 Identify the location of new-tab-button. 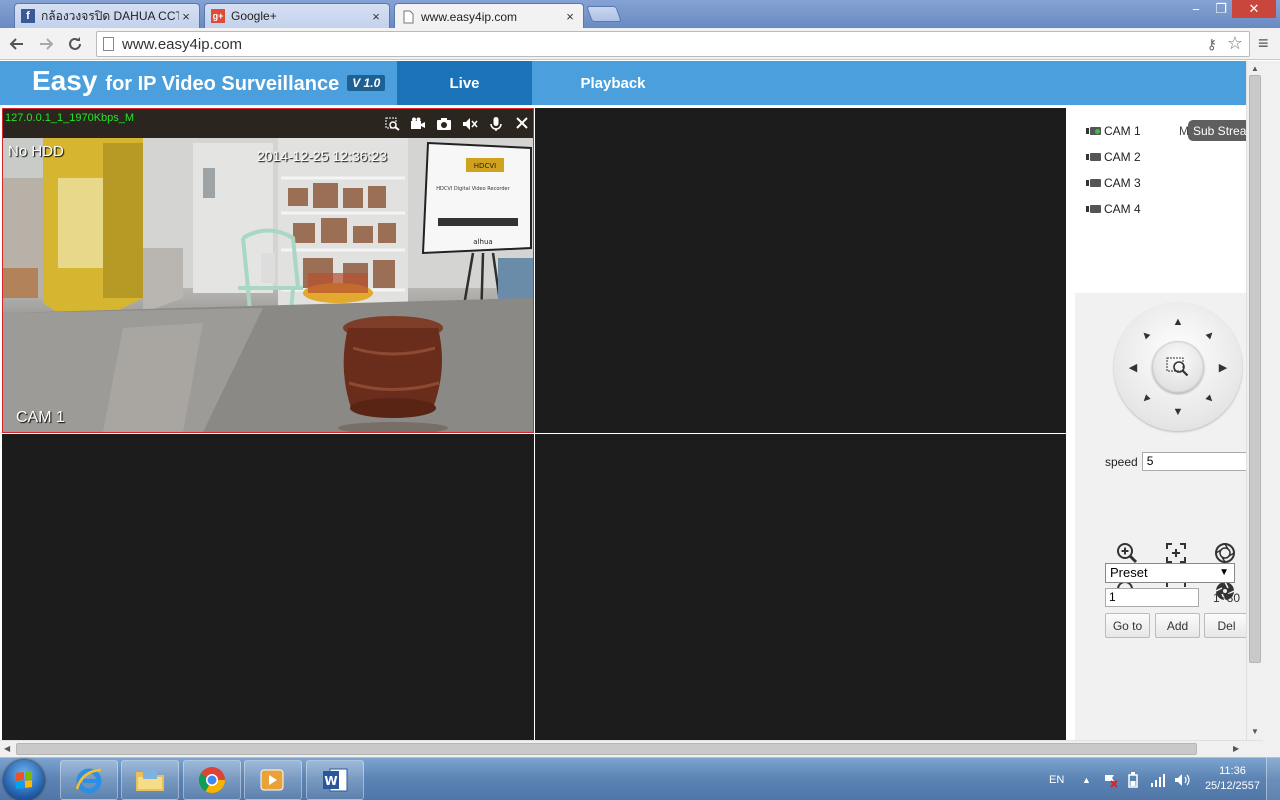
(604, 14).